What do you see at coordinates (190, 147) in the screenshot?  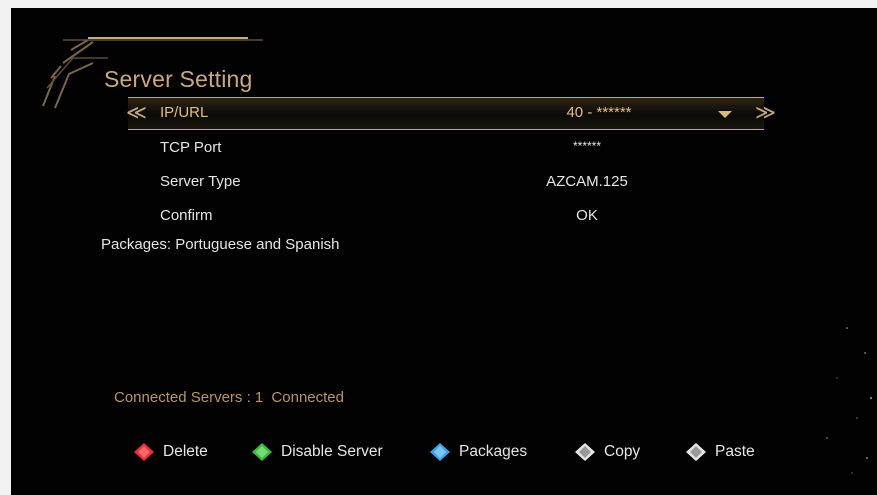 I see `tcp-port-label: TCP Port` at bounding box center [190, 147].